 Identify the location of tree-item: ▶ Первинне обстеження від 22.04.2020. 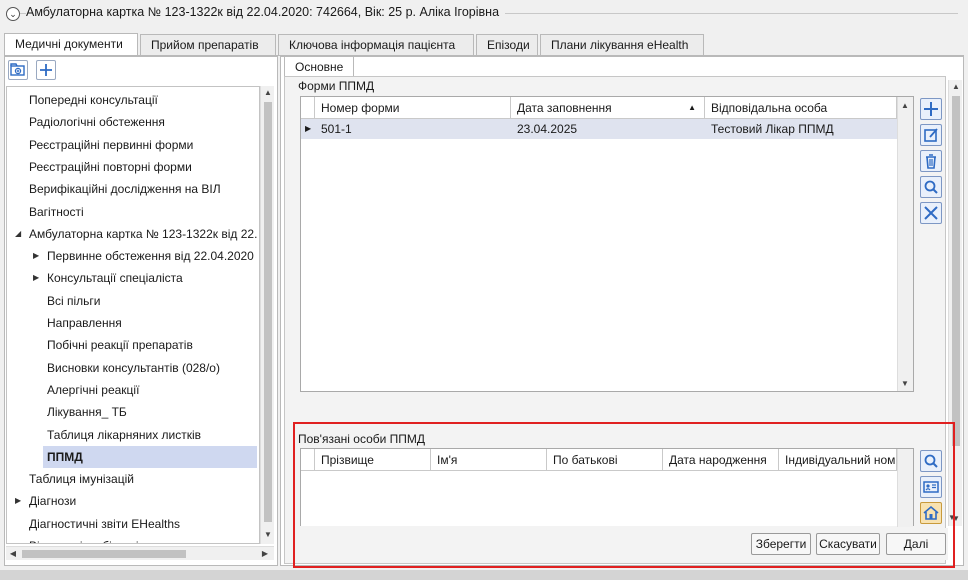
(132, 256).